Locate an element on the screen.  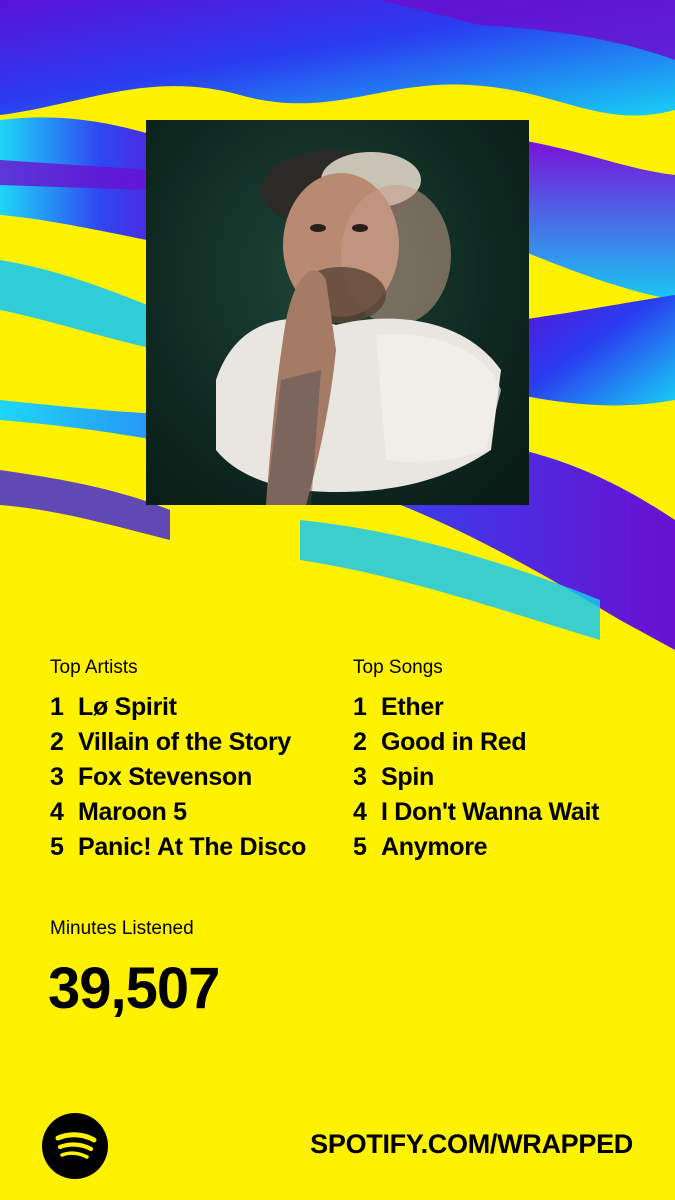
artist-name: Panic! At The Disco is located at coordinates (192, 847).